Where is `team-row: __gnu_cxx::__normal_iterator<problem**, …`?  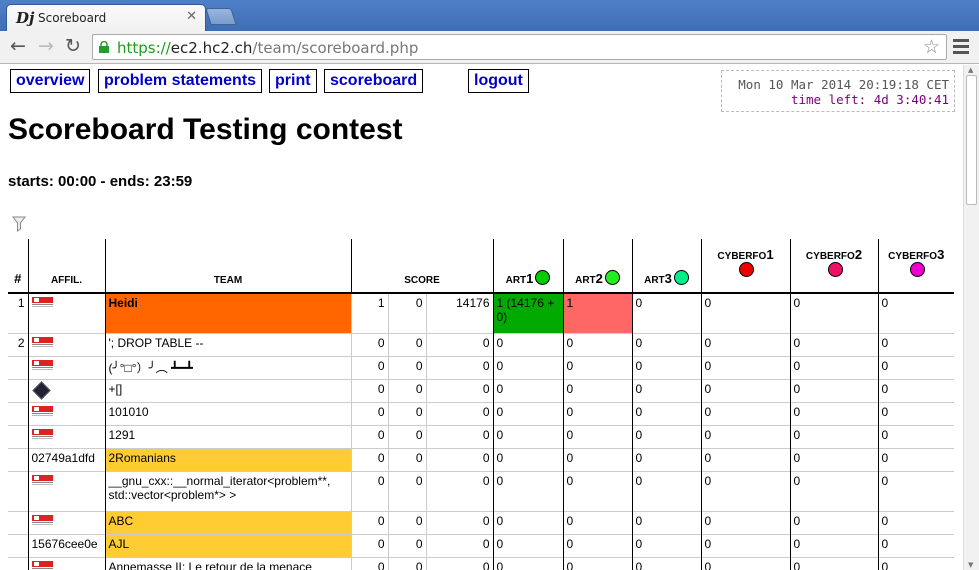
team-row: __gnu_cxx::__normal_iterator<problem**, … is located at coordinates (481, 490).